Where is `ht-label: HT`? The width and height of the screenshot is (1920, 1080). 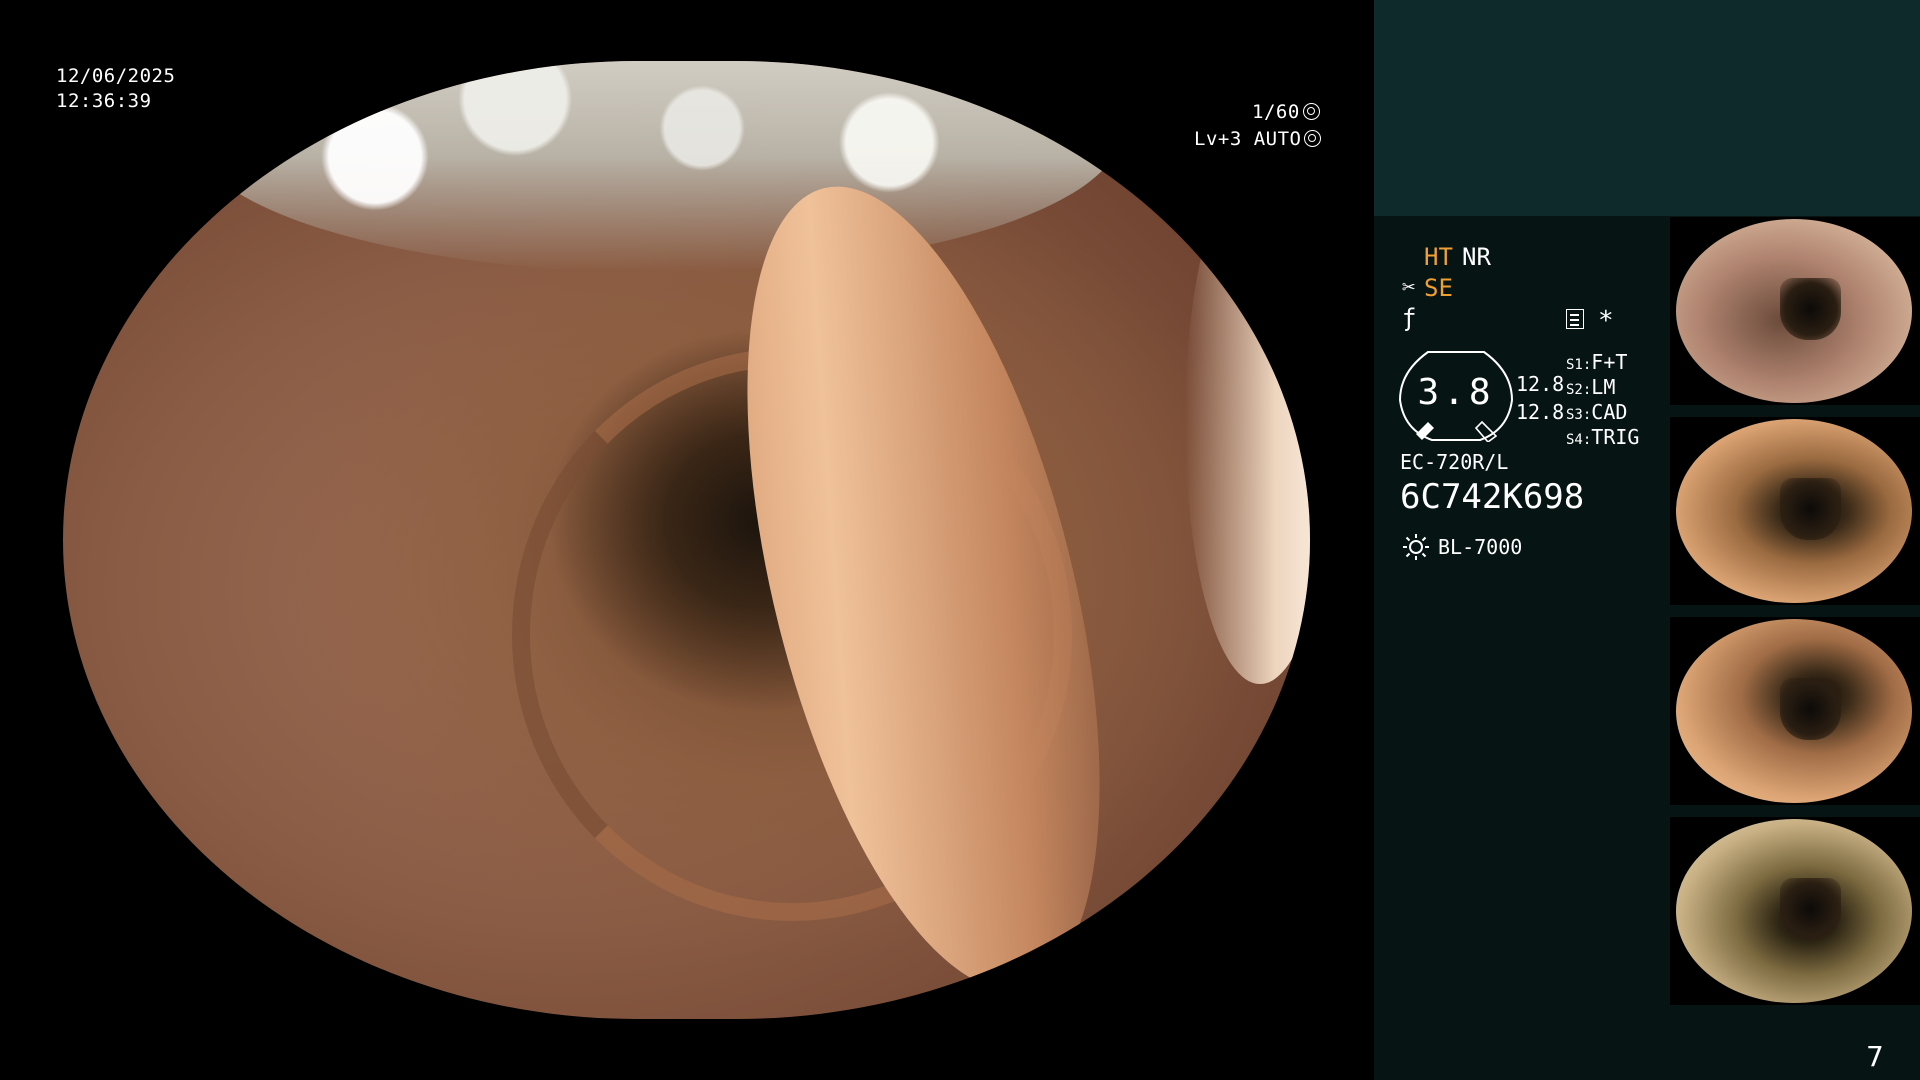
ht-label: HT is located at coordinates (1438, 257).